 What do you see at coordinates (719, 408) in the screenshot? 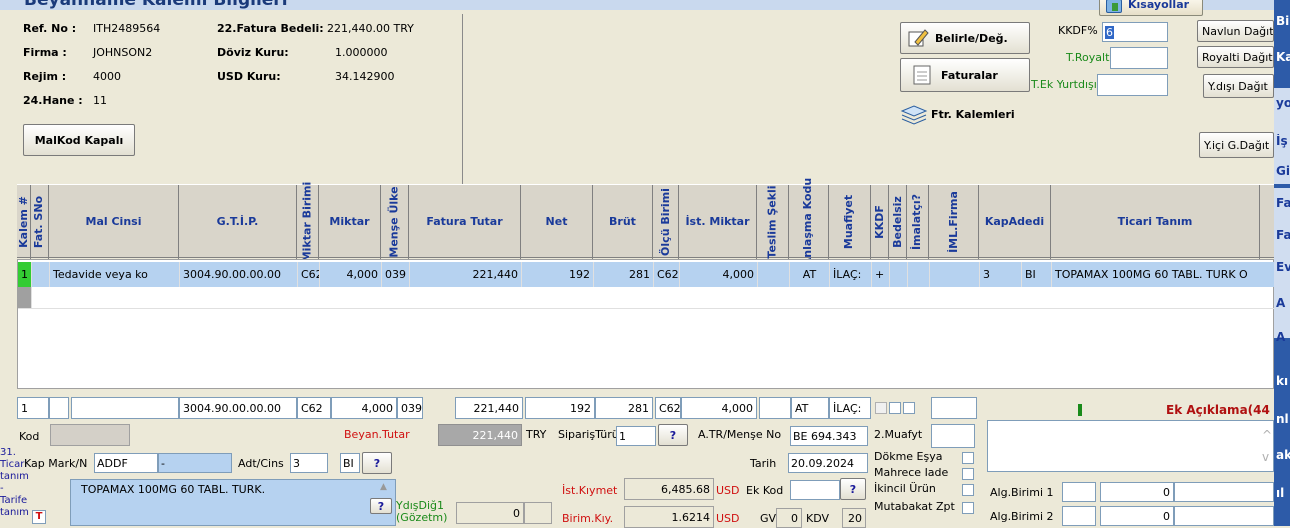
I see `edit-ist-miktar: 4,000` at bounding box center [719, 408].